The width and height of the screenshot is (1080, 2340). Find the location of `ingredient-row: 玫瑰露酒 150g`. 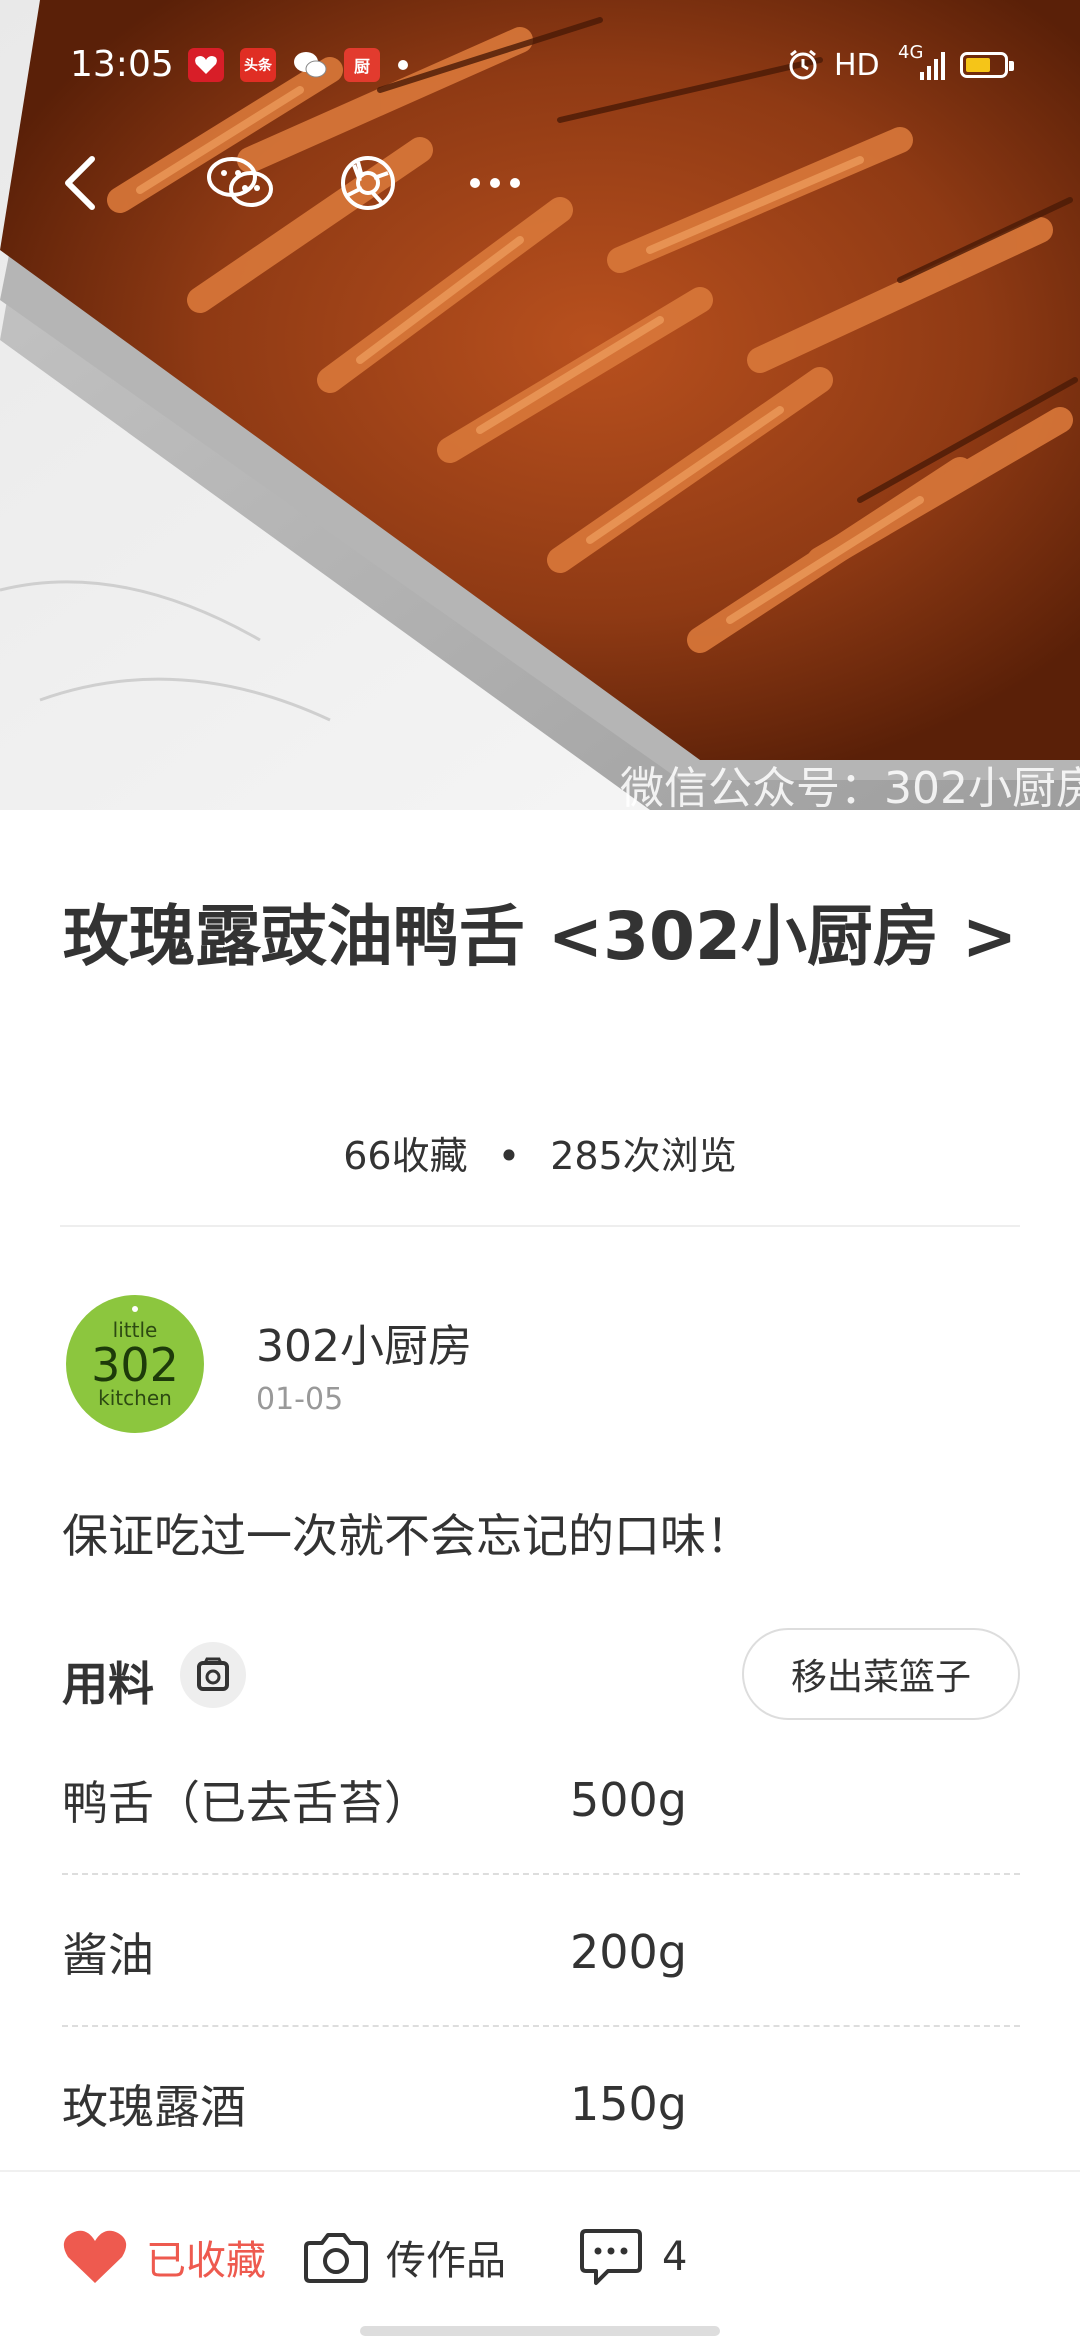

ingredient-row: 玫瑰露酒 150g is located at coordinates (541, 2104).